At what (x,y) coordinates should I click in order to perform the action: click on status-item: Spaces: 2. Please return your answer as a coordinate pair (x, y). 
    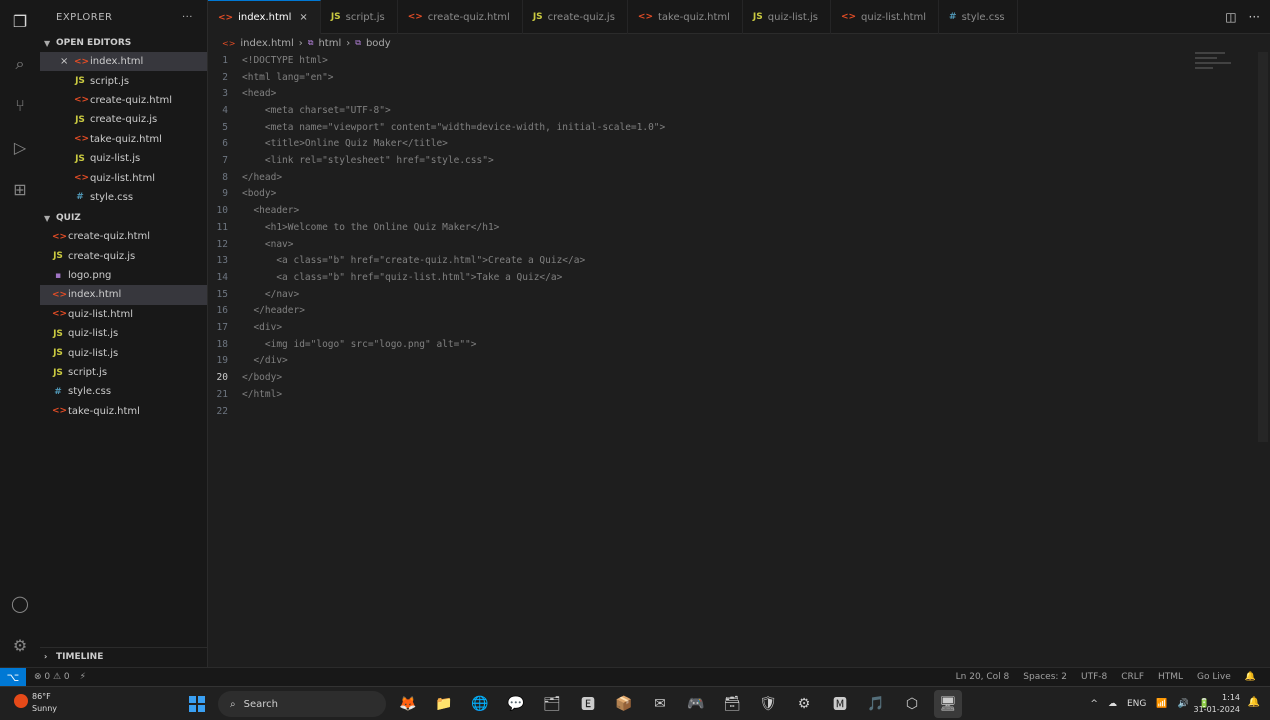
    Looking at the image, I should click on (1045, 677).